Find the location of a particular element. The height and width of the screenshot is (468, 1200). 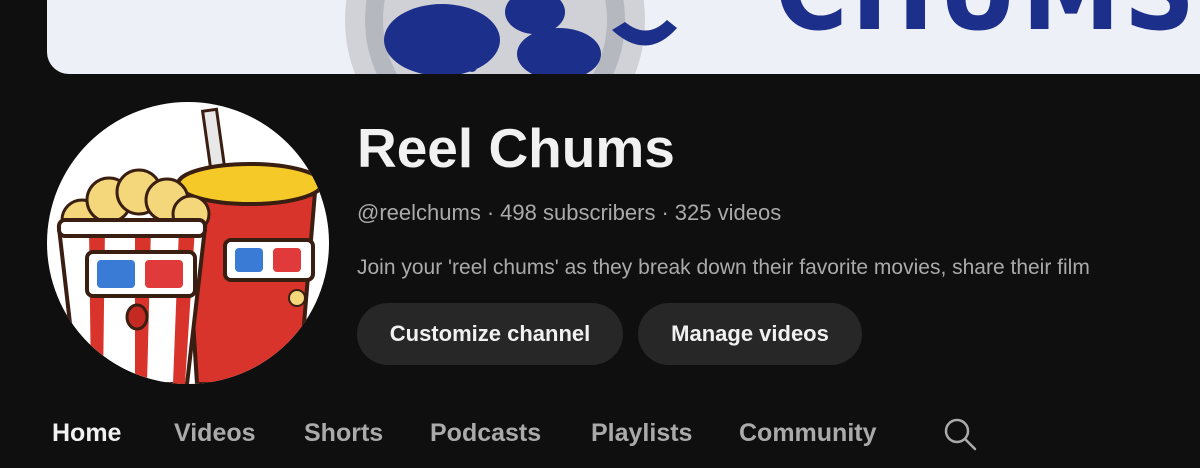

search-icon is located at coordinates (960, 434).